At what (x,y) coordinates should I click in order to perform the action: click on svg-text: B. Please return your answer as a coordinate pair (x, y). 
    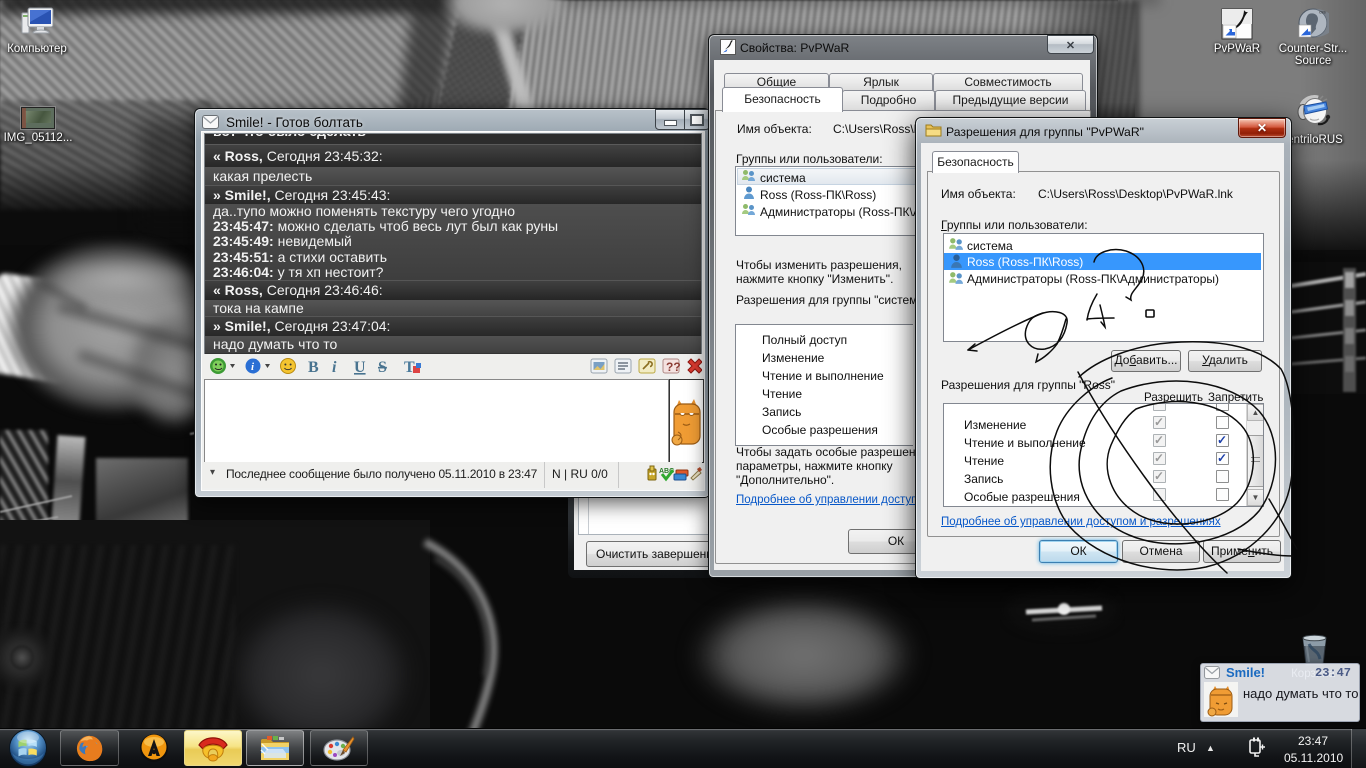
    Looking at the image, I should click on (313, 367).